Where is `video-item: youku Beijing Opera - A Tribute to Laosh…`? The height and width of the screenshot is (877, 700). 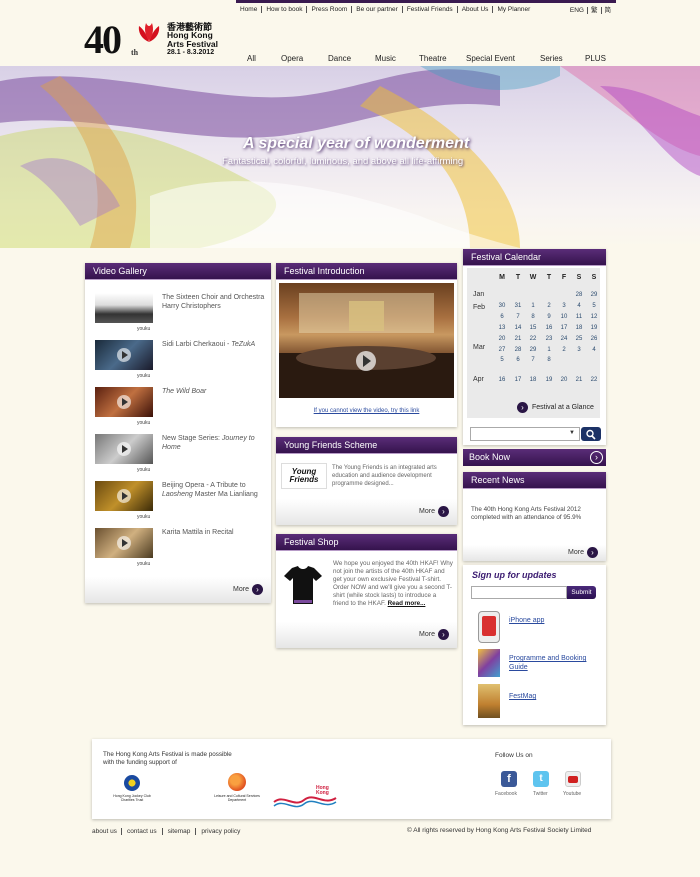
video-item: youku Beijing Opera - A Tribute to Laosh… is located at coordinates (180, 502).